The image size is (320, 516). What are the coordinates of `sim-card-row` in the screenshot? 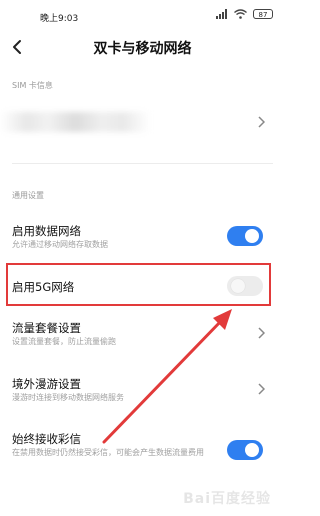 It's located at (142, 122).